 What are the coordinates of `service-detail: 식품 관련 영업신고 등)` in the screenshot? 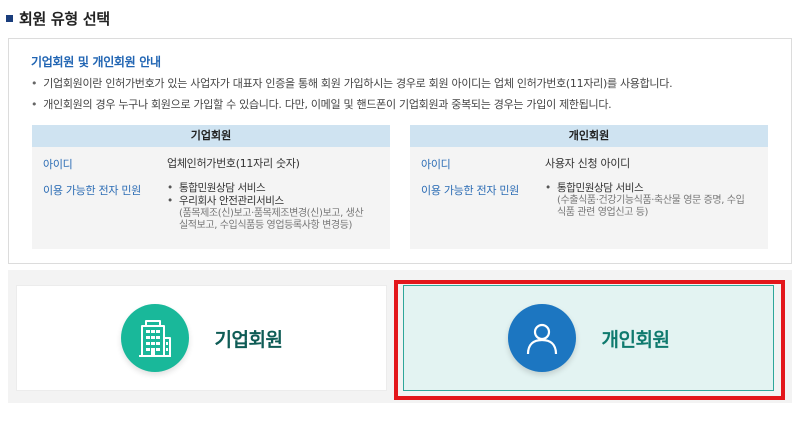 It's located at (603, 212).